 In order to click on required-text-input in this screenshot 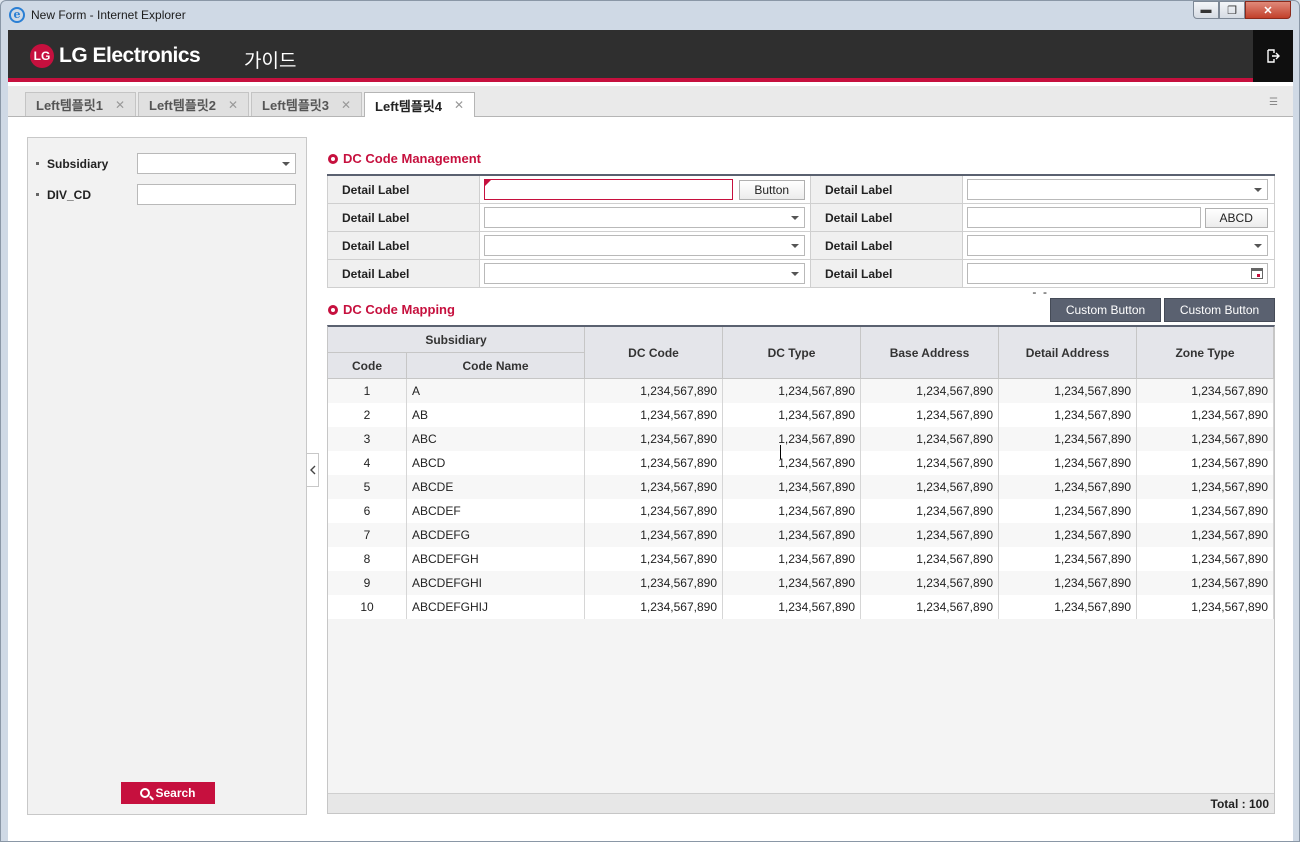, I will do `click(608, 189)`.